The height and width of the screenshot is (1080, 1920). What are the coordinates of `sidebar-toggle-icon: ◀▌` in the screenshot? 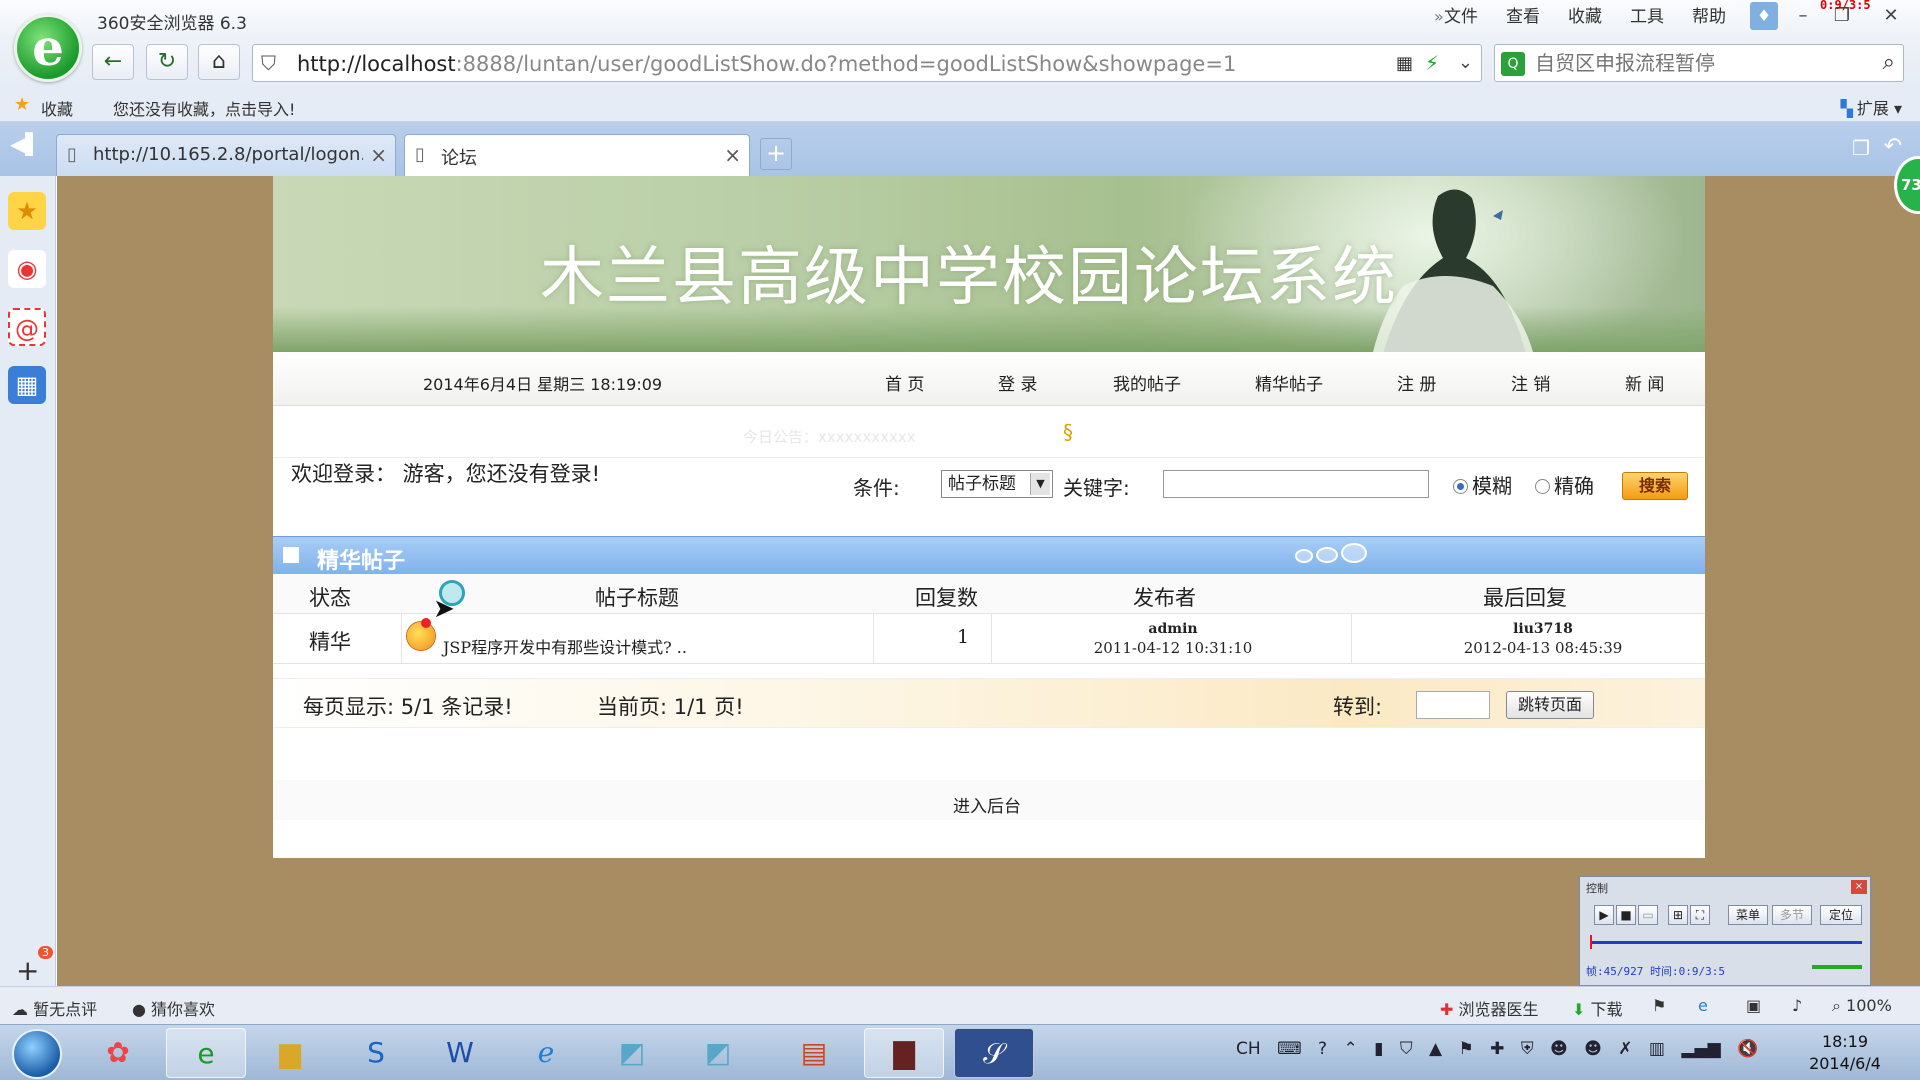 It's located at (25, 144).